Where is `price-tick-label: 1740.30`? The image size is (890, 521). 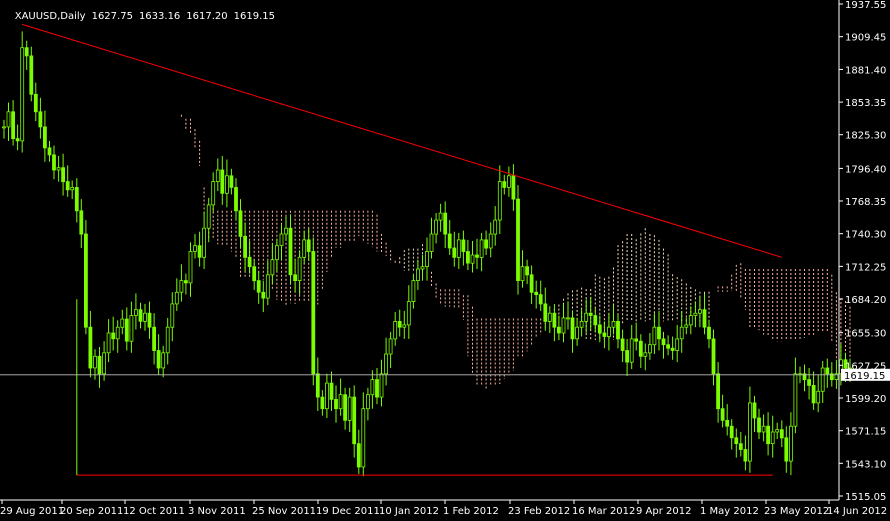
price-tick-label: 1740.30 is located at coordinates (865, 235).